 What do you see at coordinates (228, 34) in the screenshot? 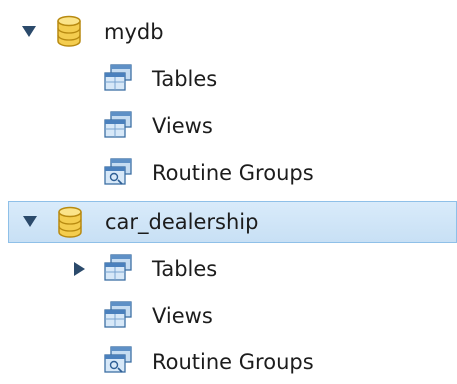
I see `tree-row-mydb: mydb` at bounding box center [228, 34].